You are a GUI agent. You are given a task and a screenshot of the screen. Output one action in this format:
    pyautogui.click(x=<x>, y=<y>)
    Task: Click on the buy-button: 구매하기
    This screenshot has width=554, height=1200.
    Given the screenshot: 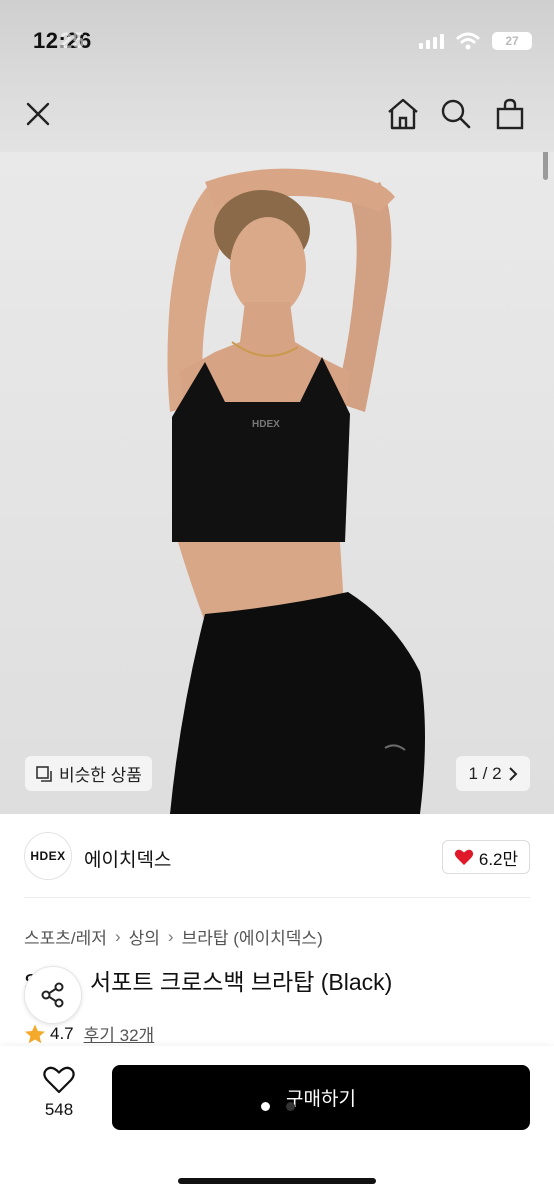 What is the action you would take?
    pyautogui.click(x=321, y=1097)
    